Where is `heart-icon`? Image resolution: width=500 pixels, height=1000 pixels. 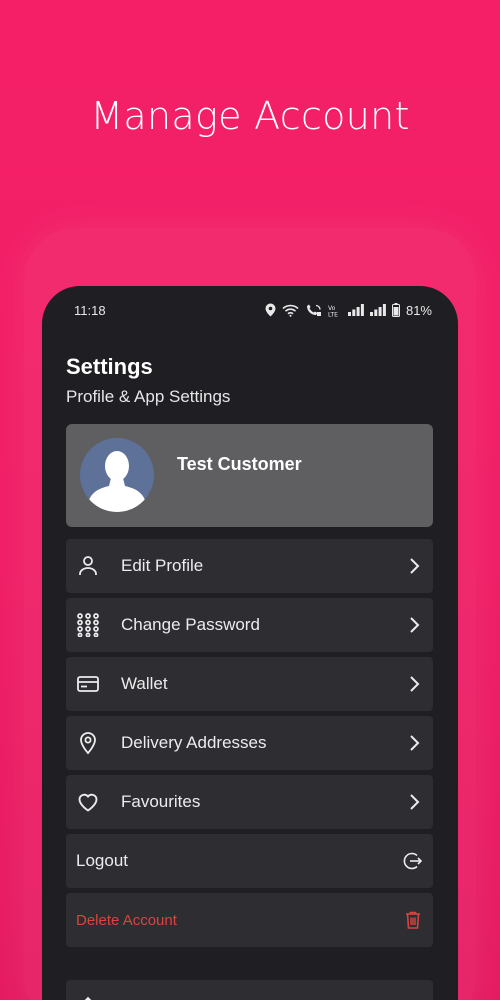
heart-icon is located at coordinates (88, 802).